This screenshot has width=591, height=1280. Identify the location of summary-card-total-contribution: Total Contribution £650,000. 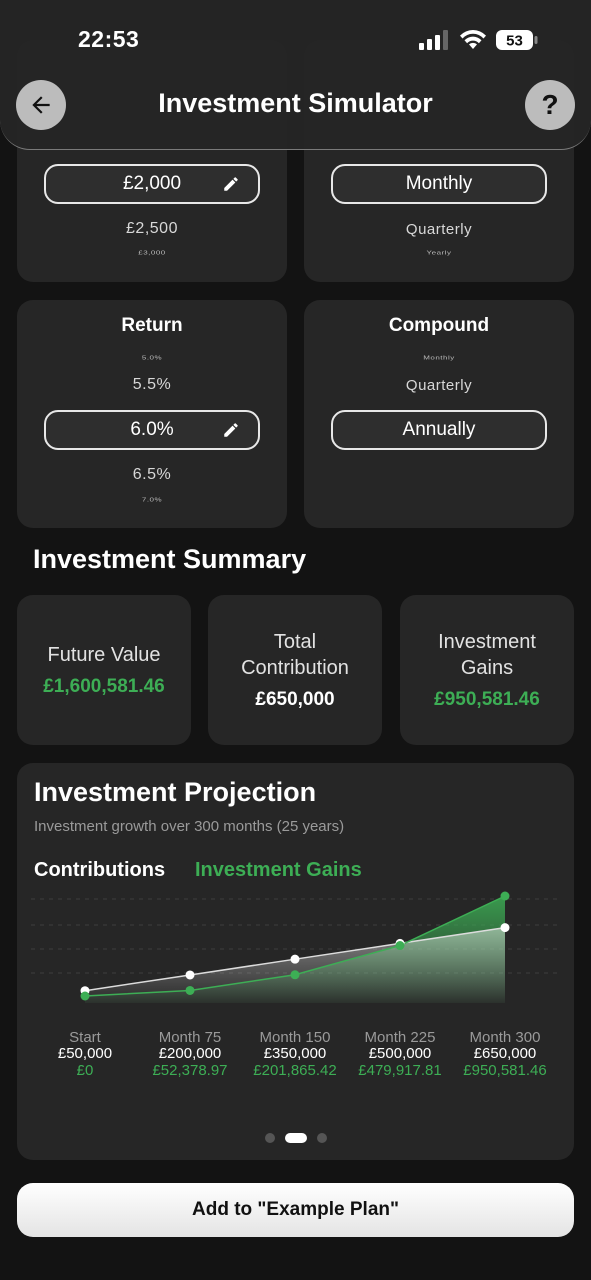
(295, 670).